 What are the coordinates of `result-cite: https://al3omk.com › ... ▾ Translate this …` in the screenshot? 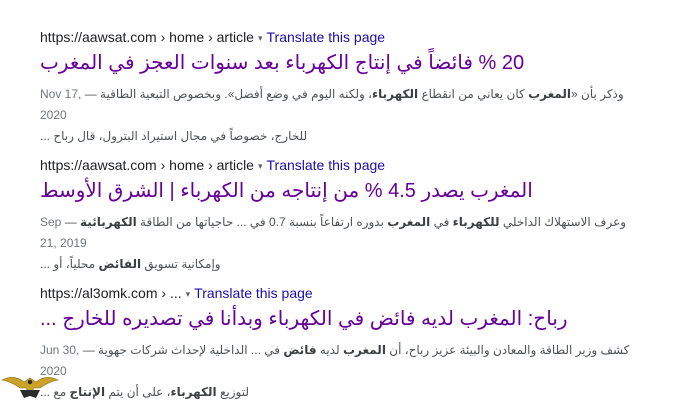 It's located at (176, 294).